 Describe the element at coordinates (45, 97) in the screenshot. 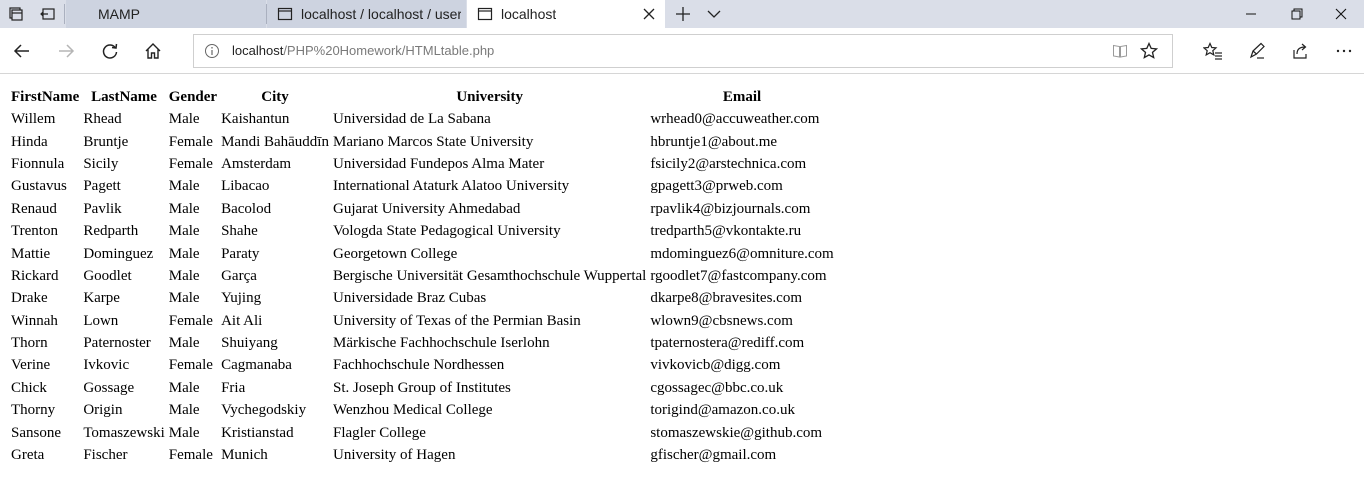

I see `column-header-first-name: FirstName` at that location.